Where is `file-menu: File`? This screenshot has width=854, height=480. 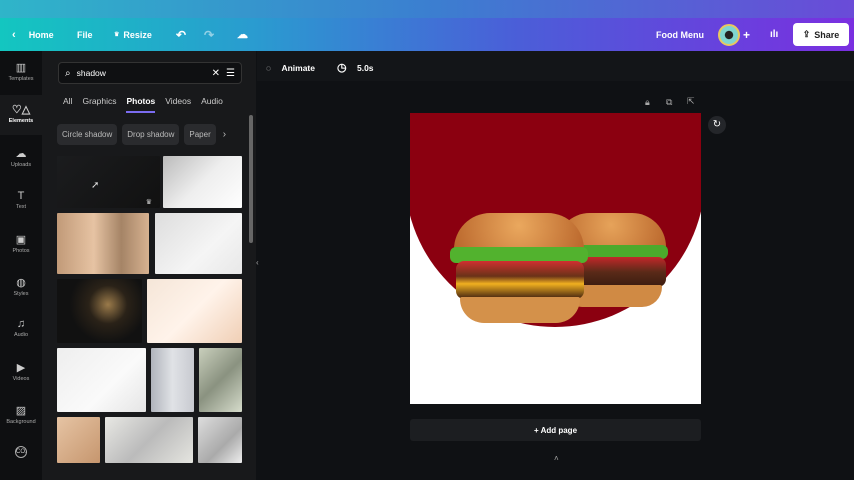 file-menu: File is located at coordinates (85, 34).